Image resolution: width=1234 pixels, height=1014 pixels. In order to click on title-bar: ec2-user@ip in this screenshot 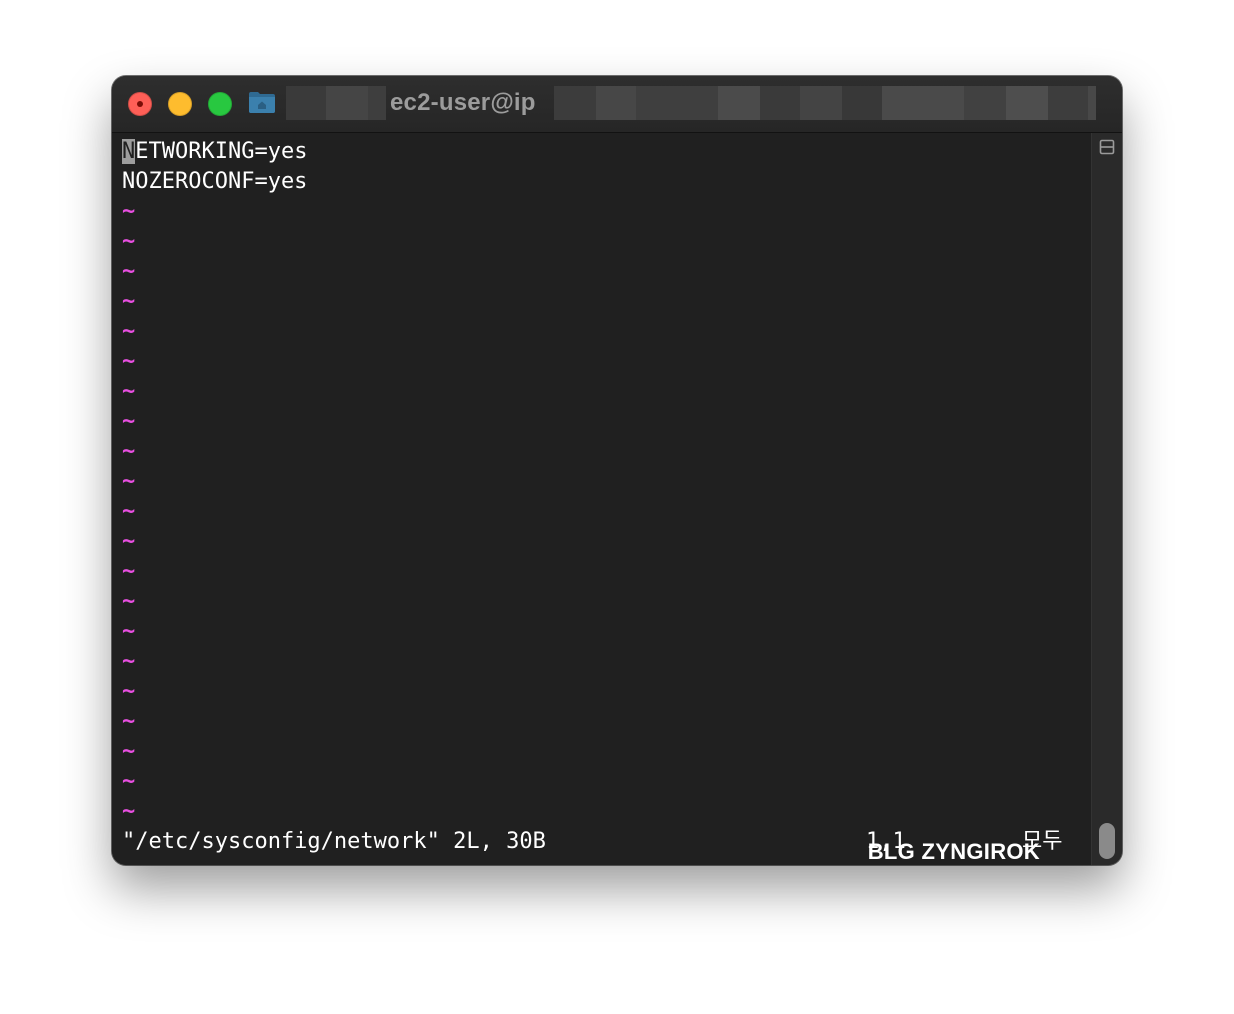, I will do `click(617, 104)`.